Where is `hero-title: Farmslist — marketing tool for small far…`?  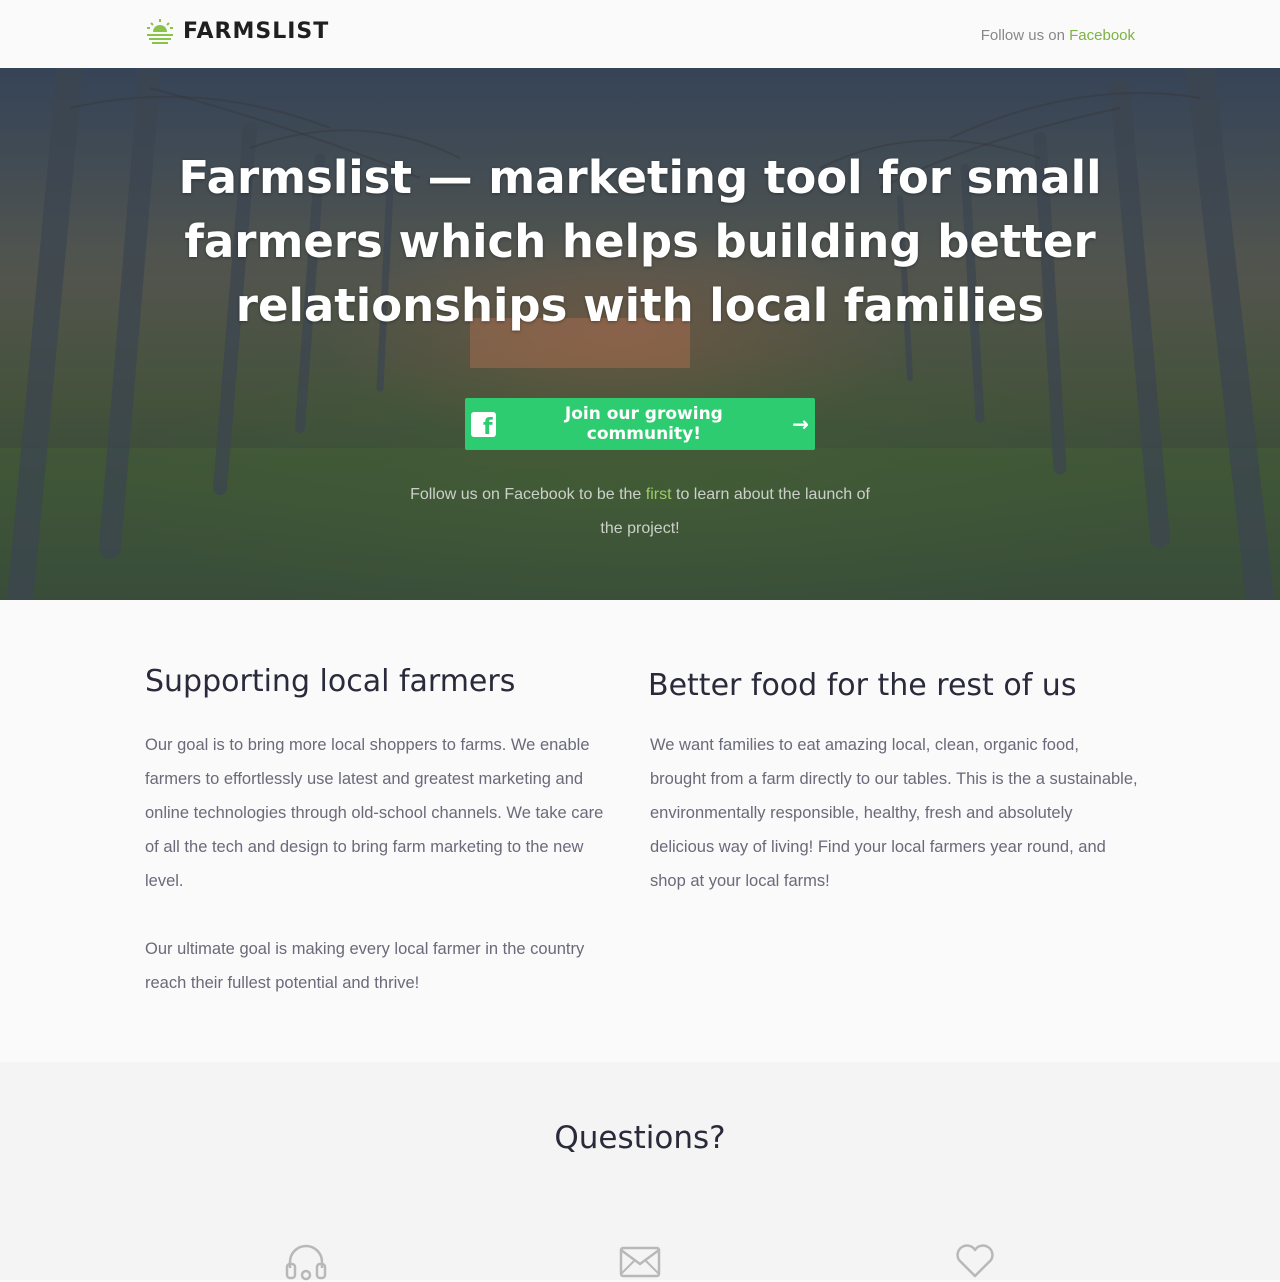
hero-title: Farmslist — marketing tool for small far… is located at coordinates (640, 241).